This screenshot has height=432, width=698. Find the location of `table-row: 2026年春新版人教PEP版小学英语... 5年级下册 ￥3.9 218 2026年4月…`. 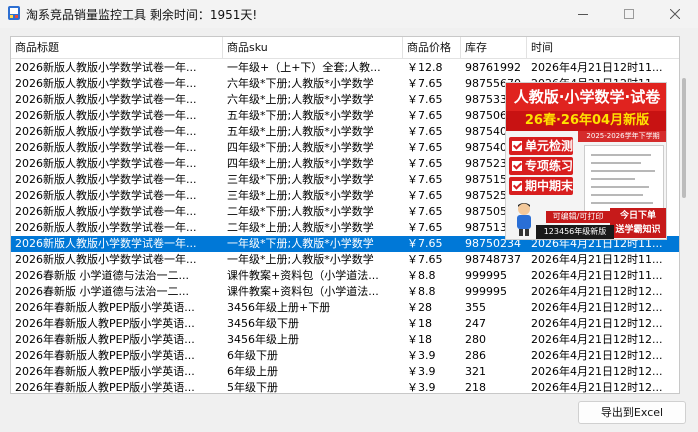

table-row: 2026年春新版人教PEP版小学英语... 5年级下册 ￥3.9 218 2026年4月… is located at coordinates (345, 387).